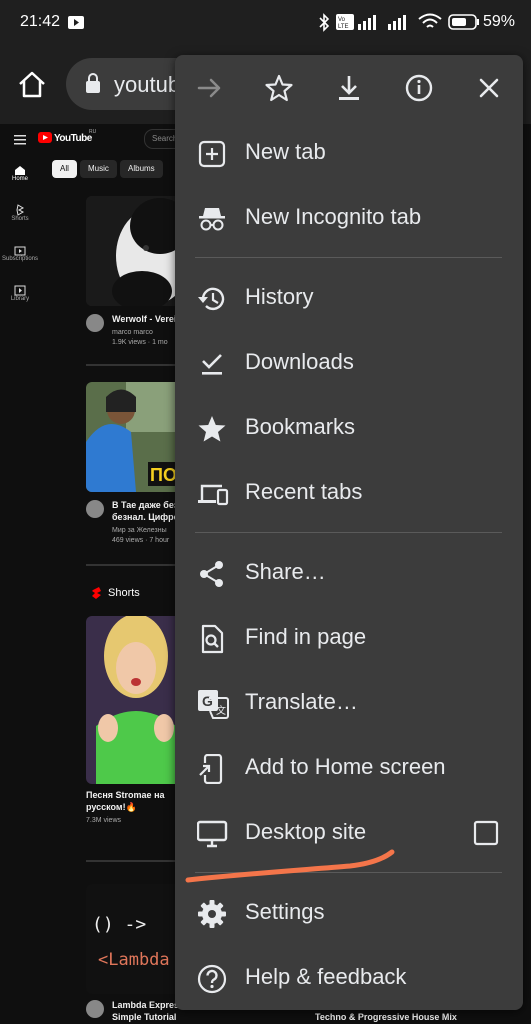  Describe the element at coordinates (430, 22) in the screenshot. I see `wifi-icon` at that location.